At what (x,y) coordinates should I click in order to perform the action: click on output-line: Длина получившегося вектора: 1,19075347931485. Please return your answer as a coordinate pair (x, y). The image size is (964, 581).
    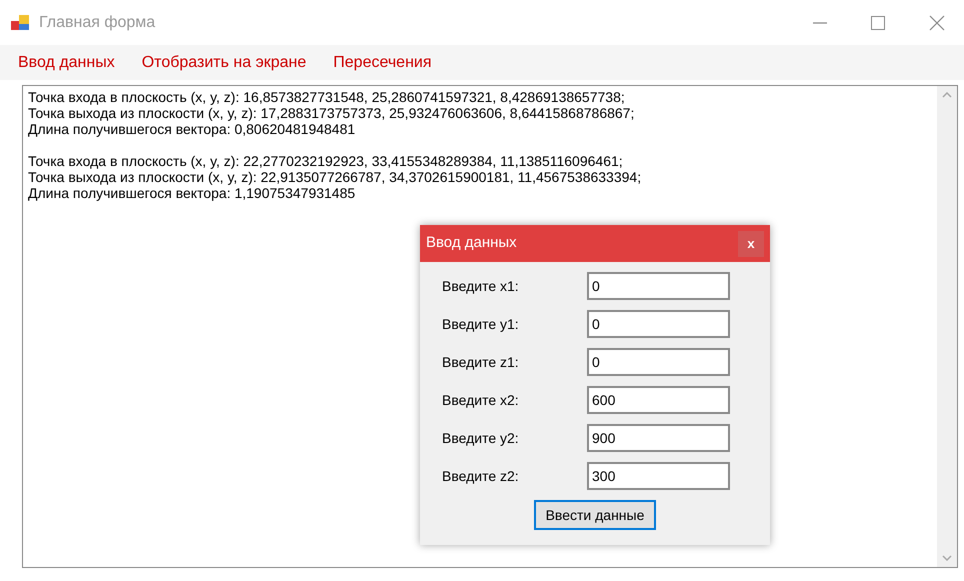
    Looking at the image, I should click on (192, 193).